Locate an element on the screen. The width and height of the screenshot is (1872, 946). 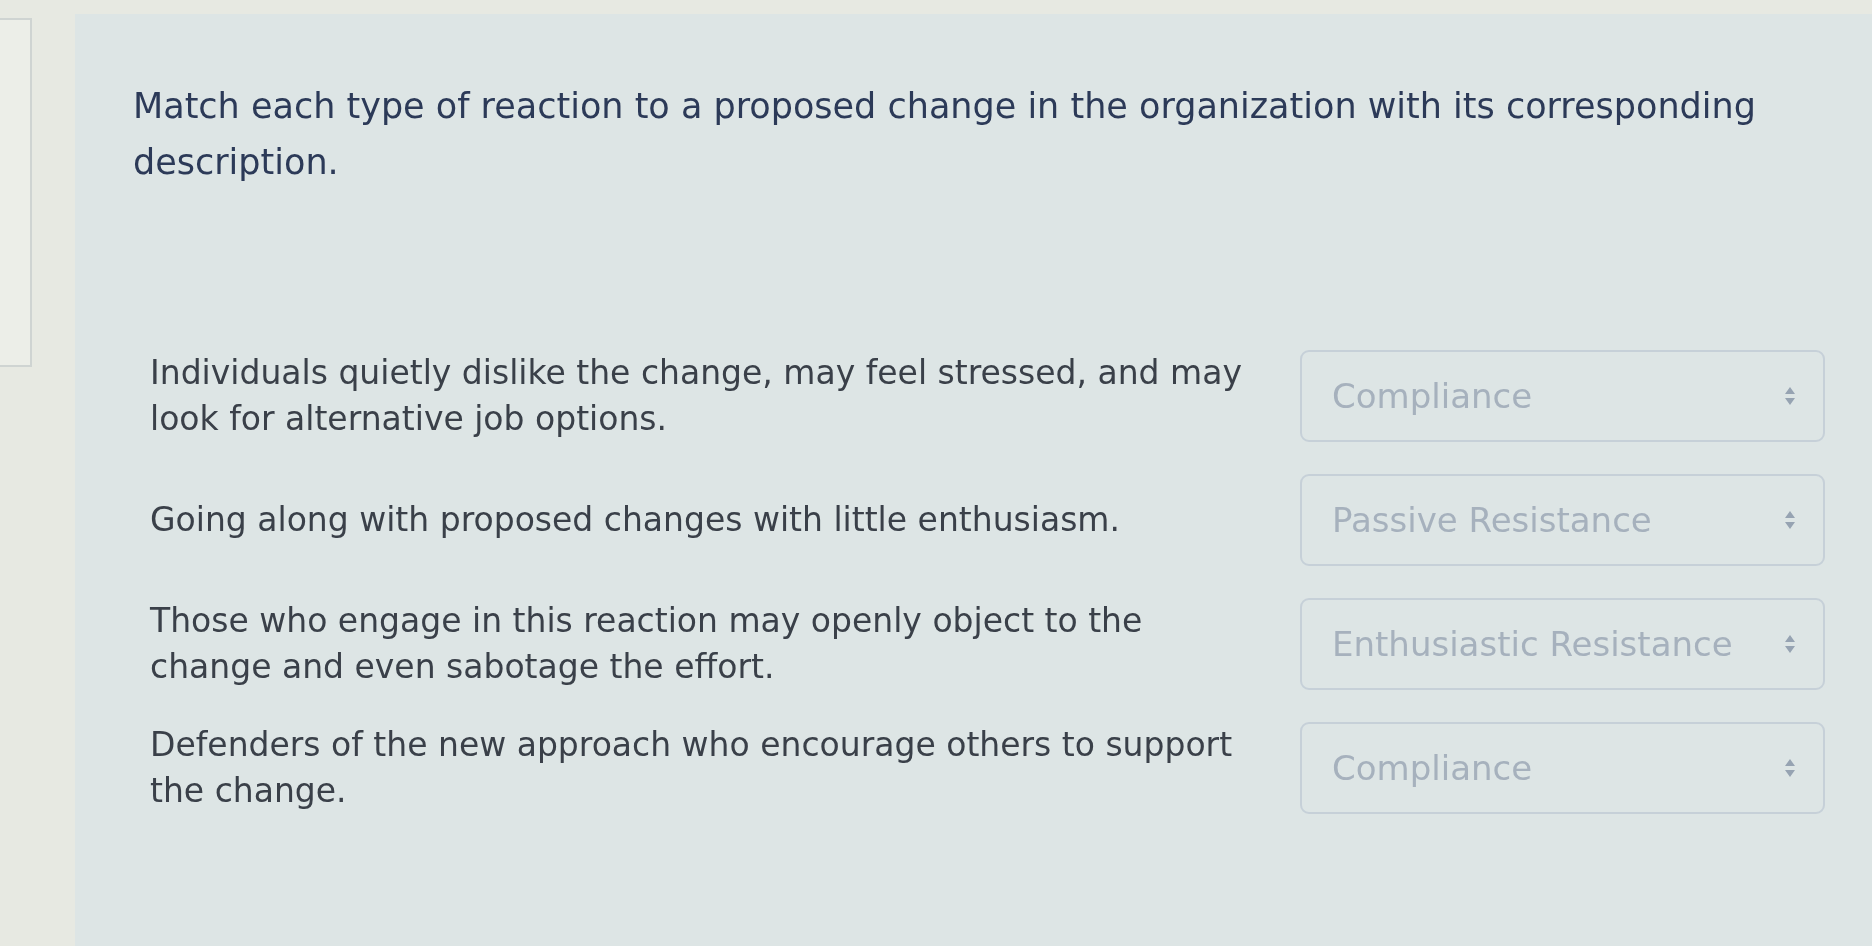
description-text: Individuals quietly dislike the change, may feel stressed, and may look for alternative job options. is located at coordinates (696, 396).